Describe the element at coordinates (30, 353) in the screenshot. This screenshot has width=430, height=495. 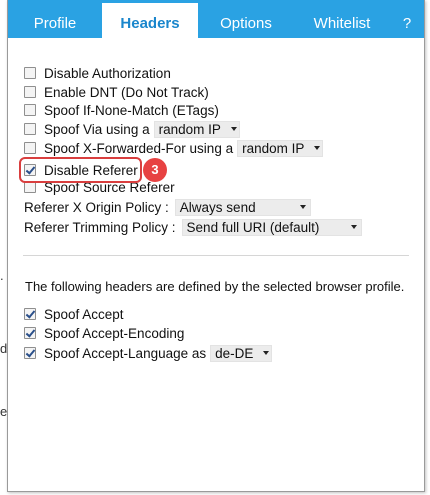
I see `spoof-accept-language-checkbox` at that location.